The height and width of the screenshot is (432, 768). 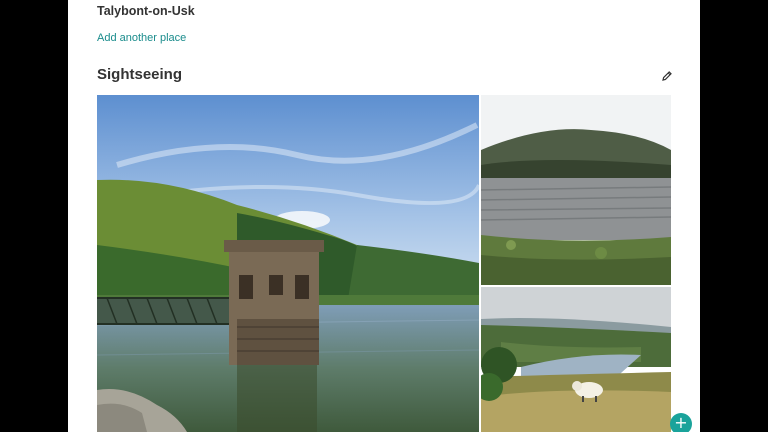 I want to click on pencil-icon, so click(x=667, y=75).